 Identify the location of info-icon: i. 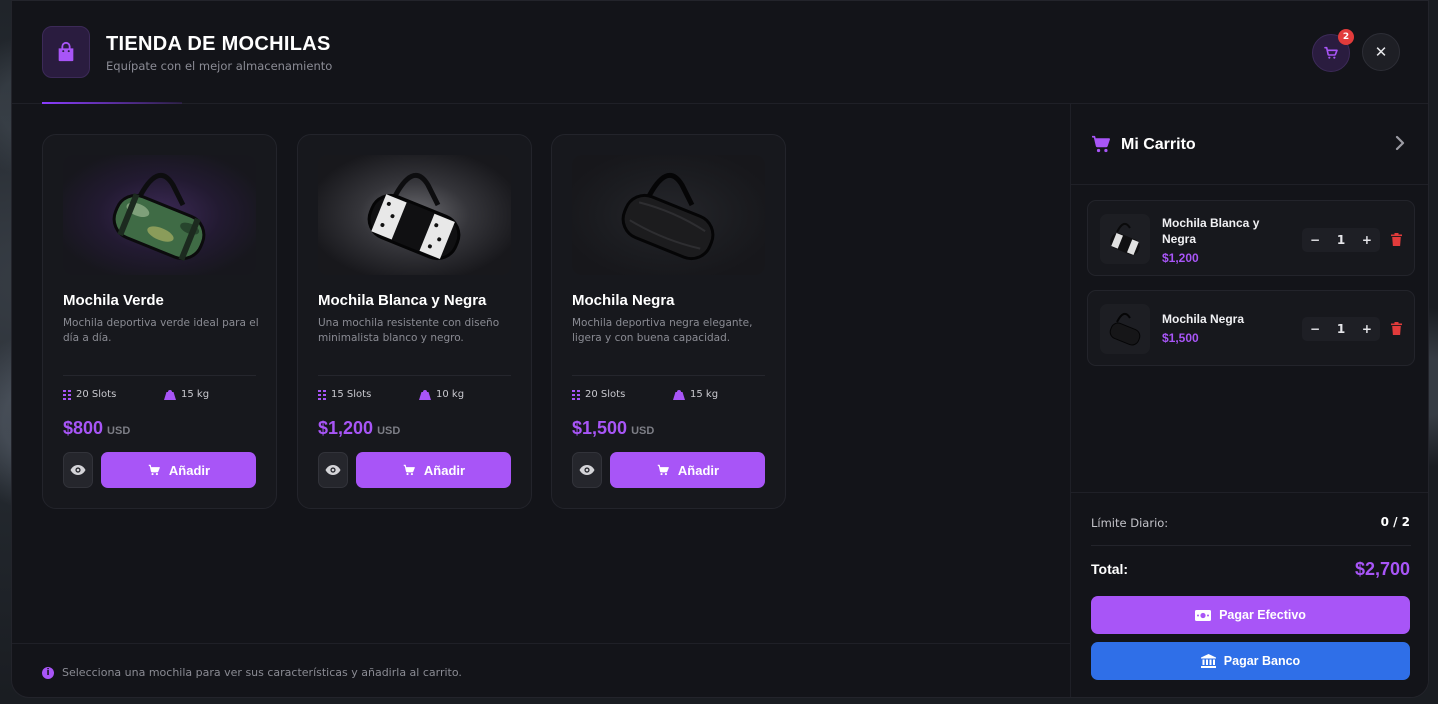
(48, 672).